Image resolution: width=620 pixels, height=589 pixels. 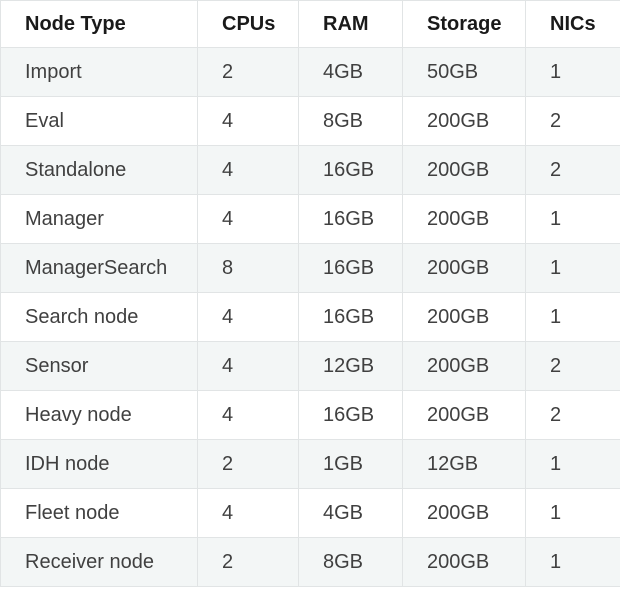 What do you see at coordinates (99, 72) in the screenshot?
I see `cell-node-type: Import` at bounding box center [99, 72].